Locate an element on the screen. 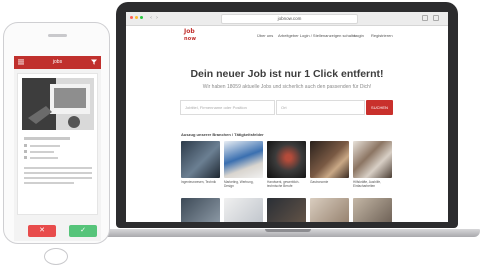 The image size is (490, 265). app-bar: jobs is located at coordinates (57, 62).